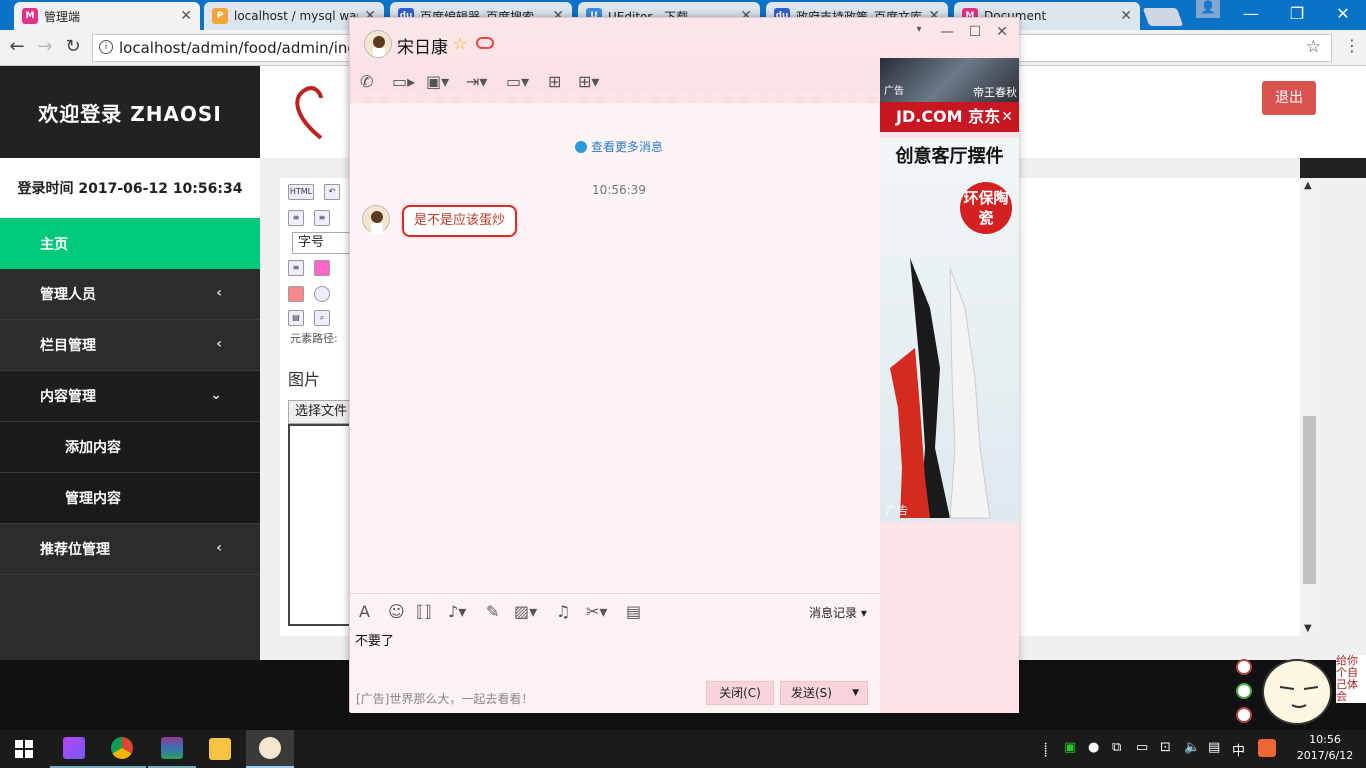 This screenshot has width=1366, height=768. I want to click on video-call-icon: ▭▸, so click(403, 82).